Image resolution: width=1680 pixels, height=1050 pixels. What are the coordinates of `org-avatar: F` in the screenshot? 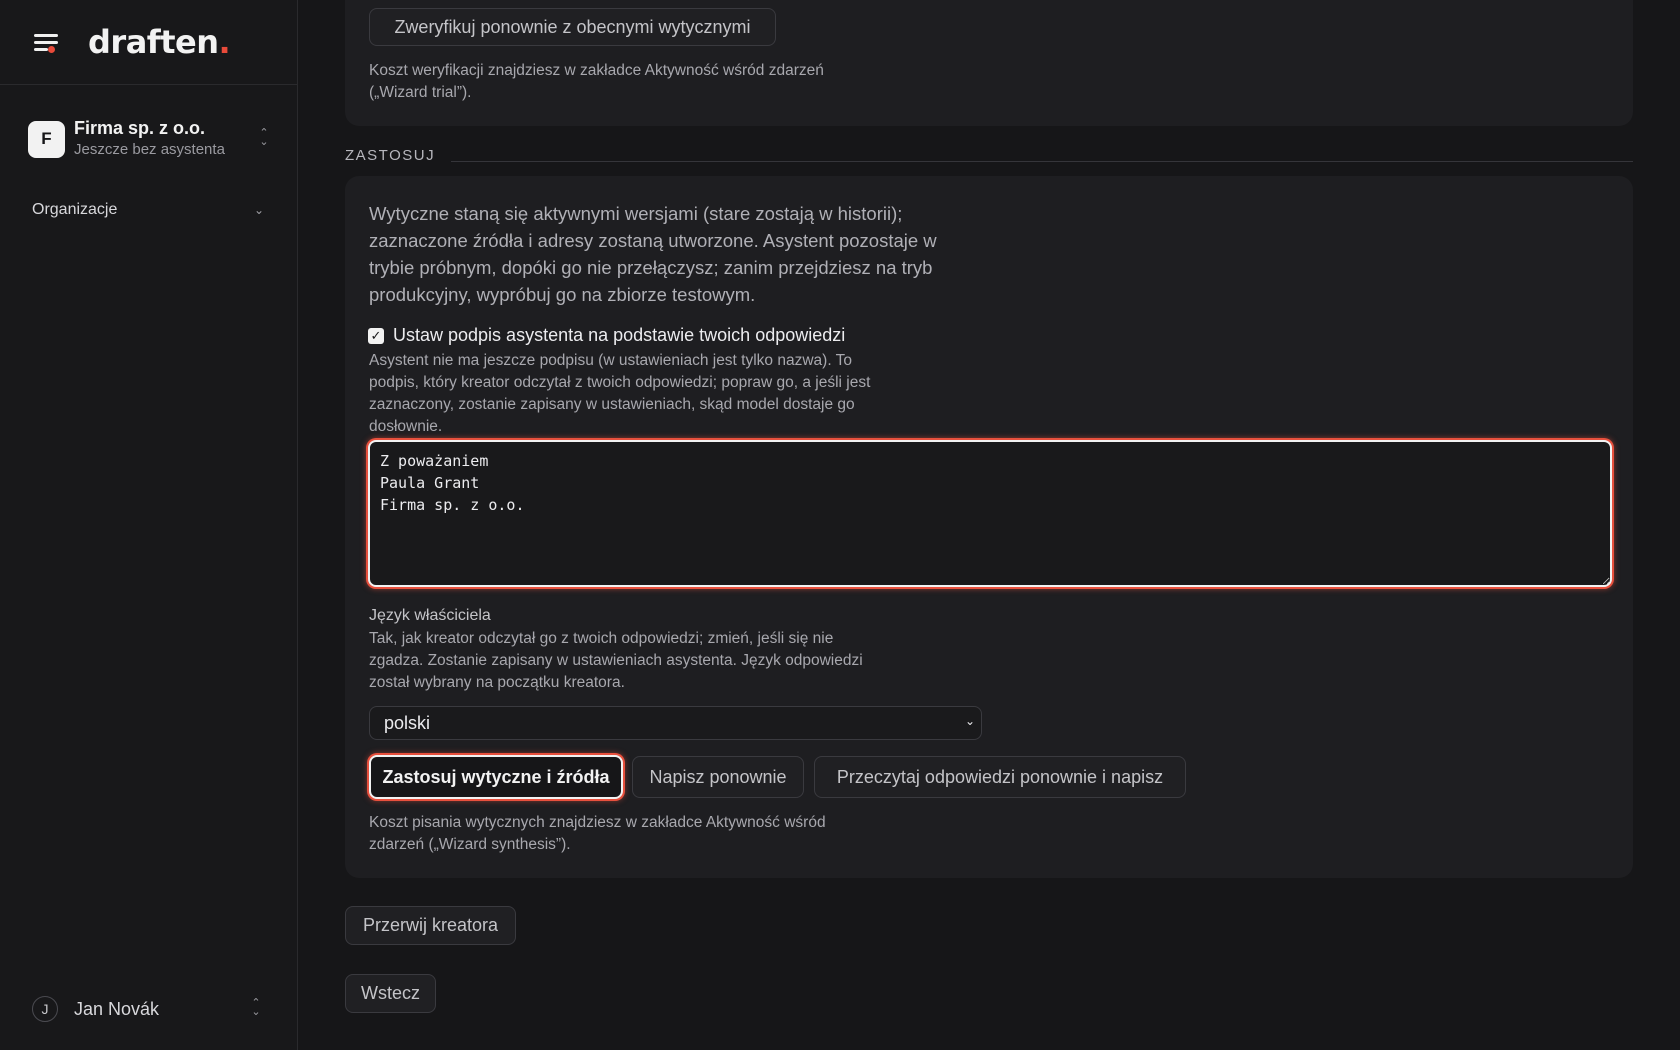 It's located at (46, 139).